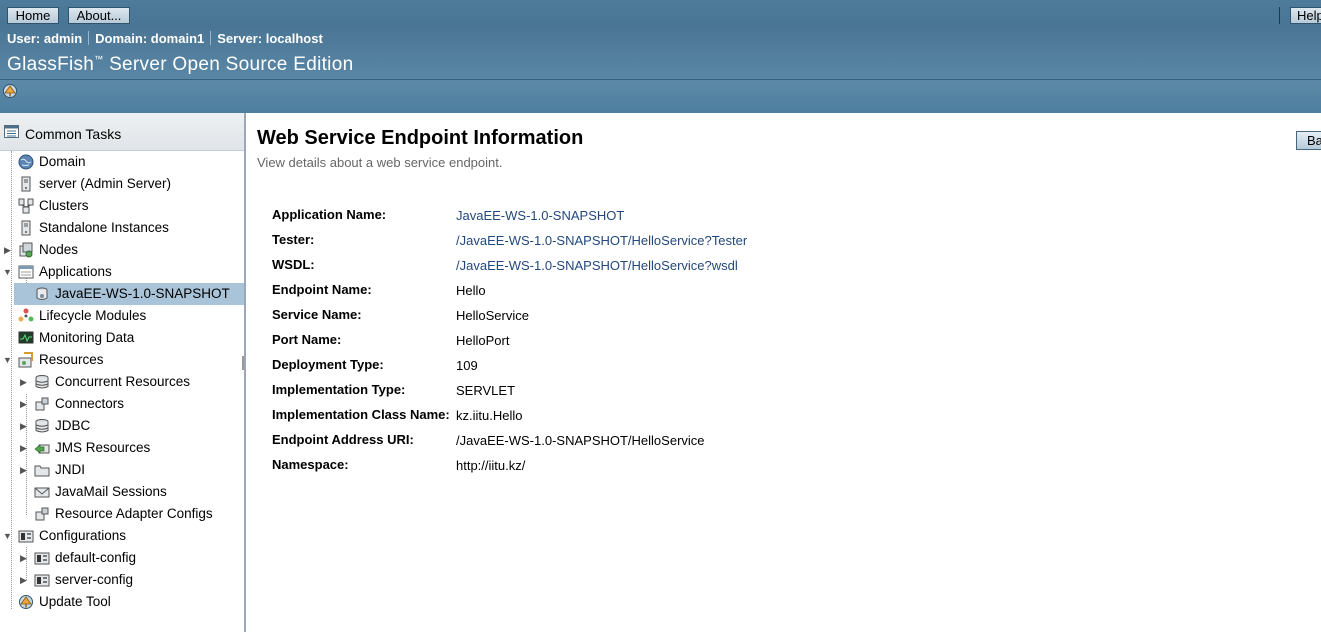 This screenshot has height=632, width=1321. What do you see at coordinates (177, 38) in the screenshot?
I see `domain-value: domain1` at bounding box center [177, 38].